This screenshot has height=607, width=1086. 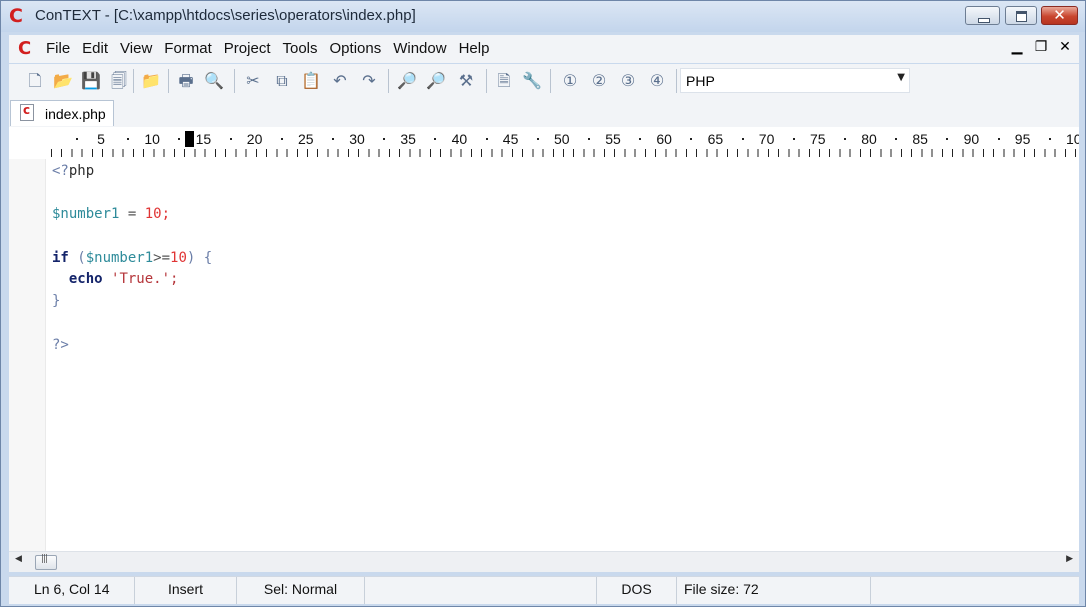 I want to click on print-icon: 🖶, so click(x=186, y=81).